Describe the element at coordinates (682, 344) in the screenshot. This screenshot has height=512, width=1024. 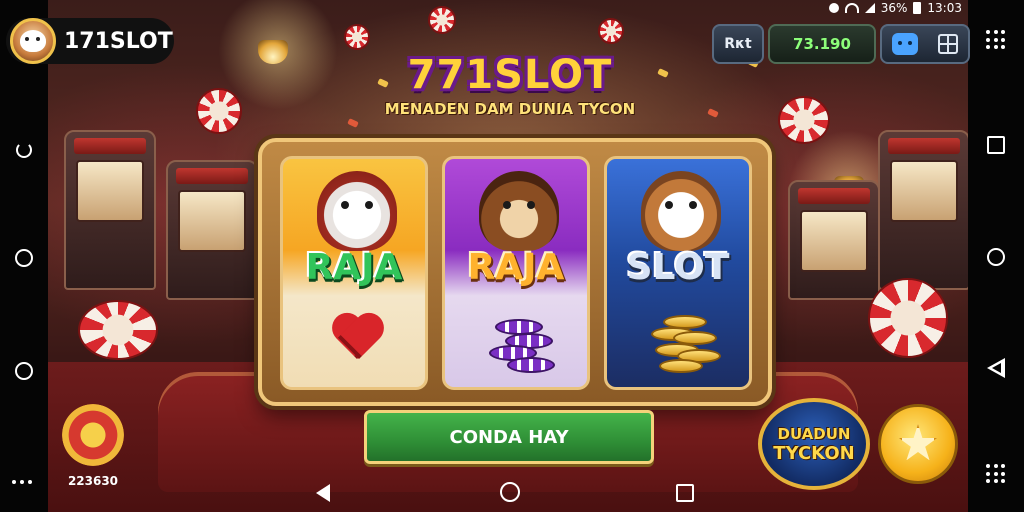
I see `coins-icon` at that location.